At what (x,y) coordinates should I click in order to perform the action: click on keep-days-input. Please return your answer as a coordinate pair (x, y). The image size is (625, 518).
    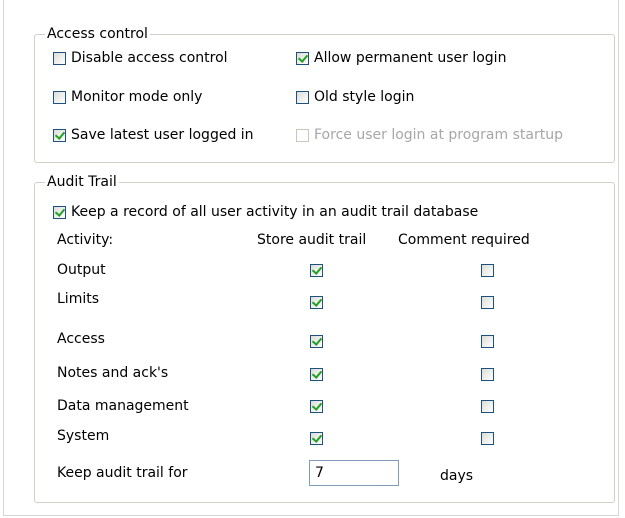
    Looking at the image, I should click on (354, 473).